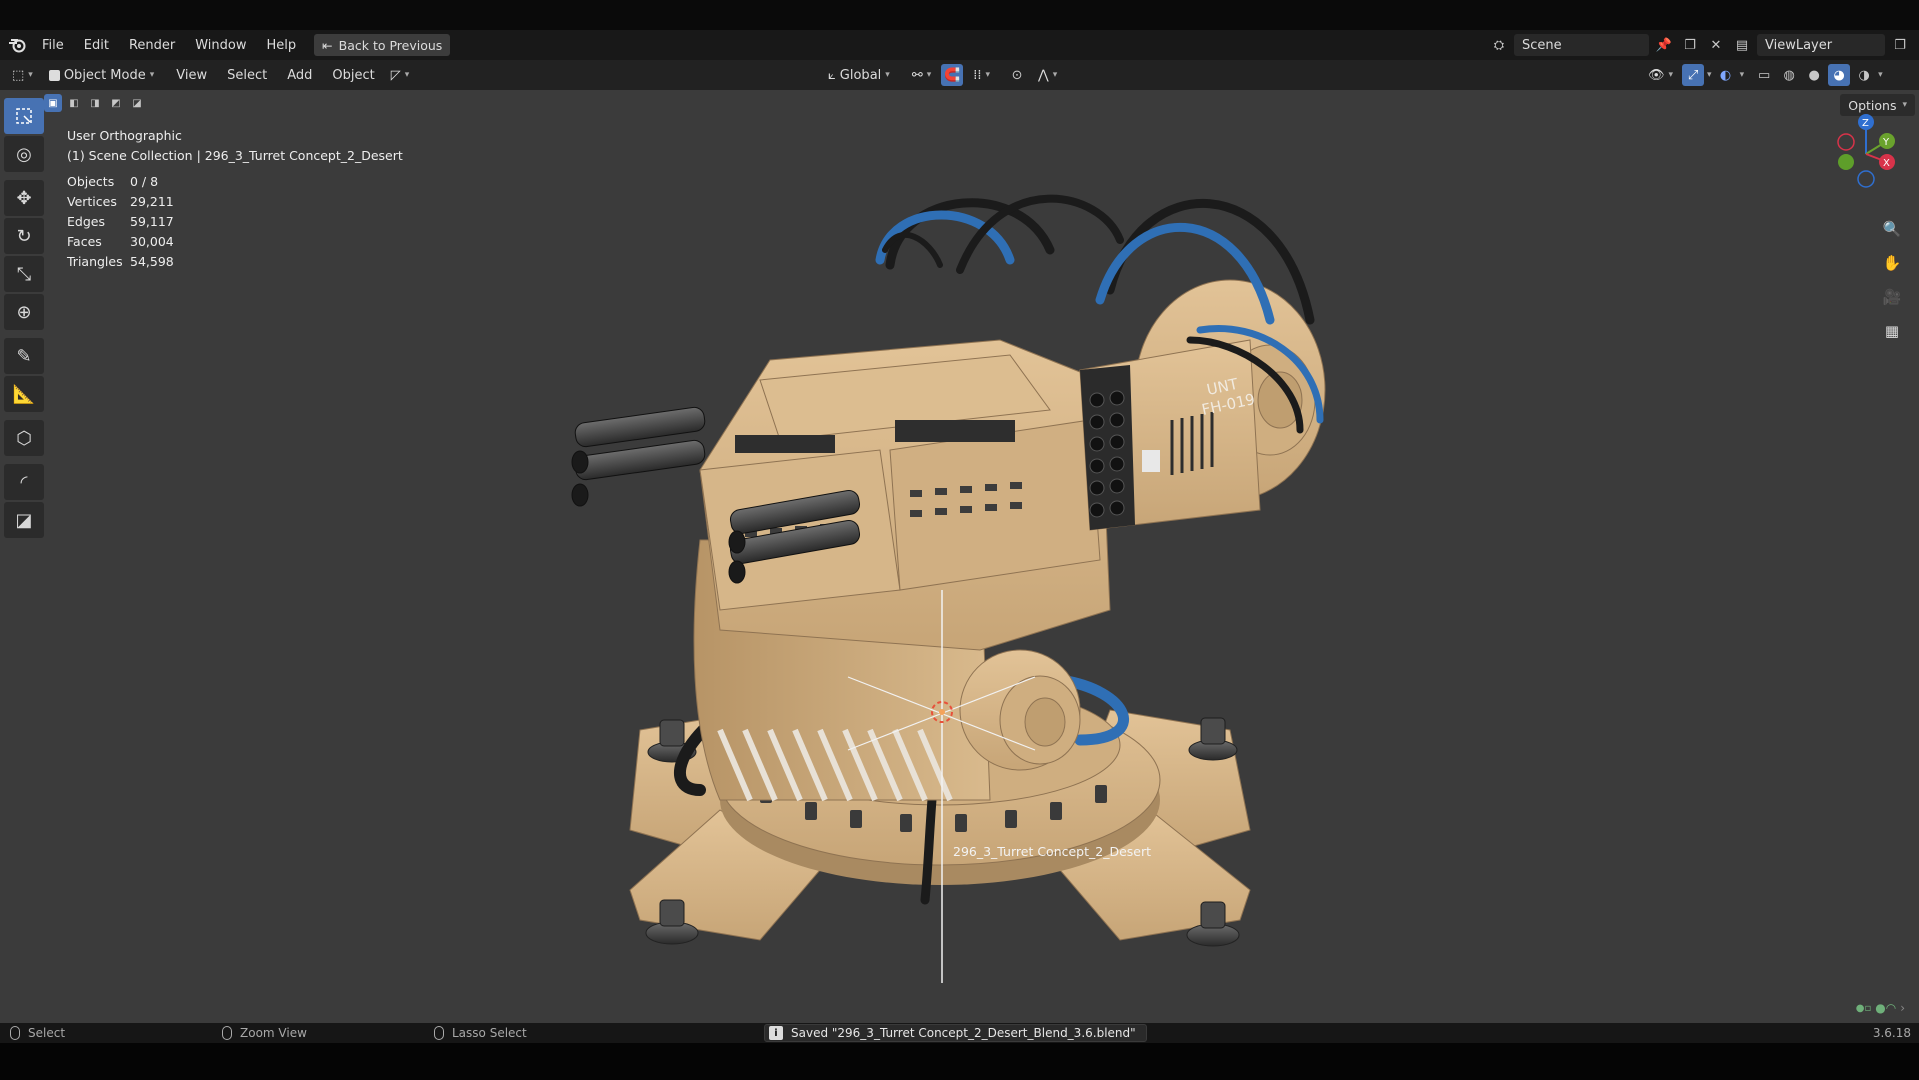 The height and width of the screenshot is (1080, 1919). I want to click on visibility-dropdown: 👁 ▾, so click(1660, 75).